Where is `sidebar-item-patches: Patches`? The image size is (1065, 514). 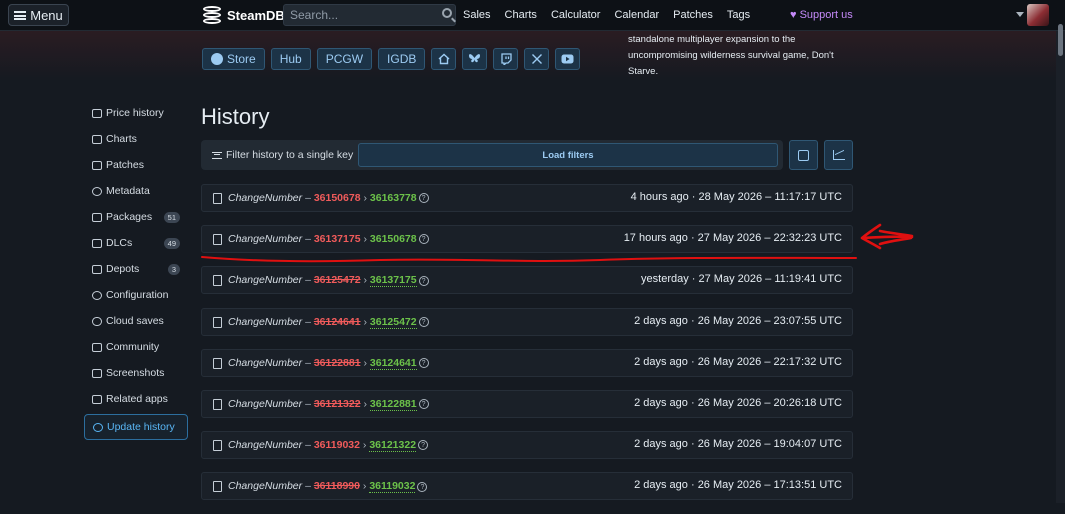
sidebar-item-patches: Patches is located at coordinates (136, 165).